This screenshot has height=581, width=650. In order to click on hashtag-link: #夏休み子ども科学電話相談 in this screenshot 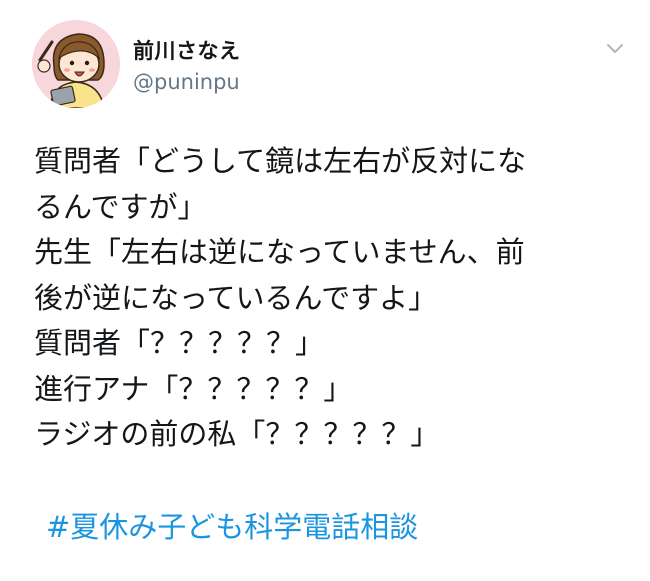, I will do `click(232, 525)`.